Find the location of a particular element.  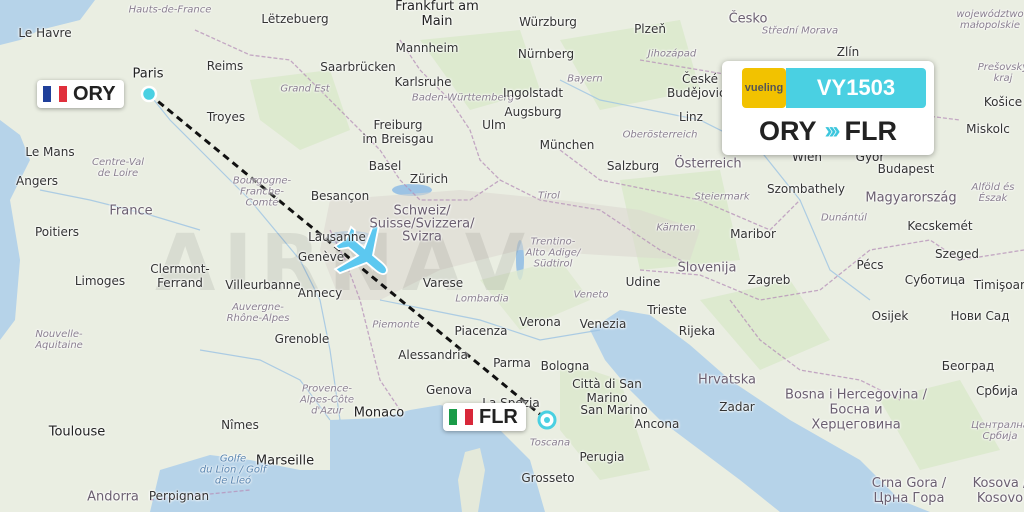

label-zurich: Zürich is located at coordinates (429, 179).